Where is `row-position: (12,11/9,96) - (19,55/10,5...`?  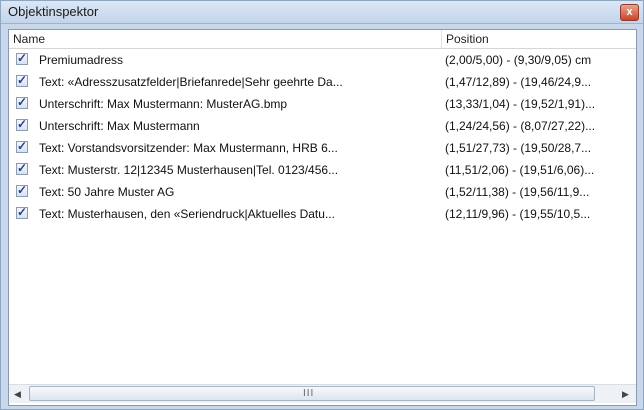 row-position: (12,11/9,96) - (19,55/10,5... is located at coordinates (518, 214).